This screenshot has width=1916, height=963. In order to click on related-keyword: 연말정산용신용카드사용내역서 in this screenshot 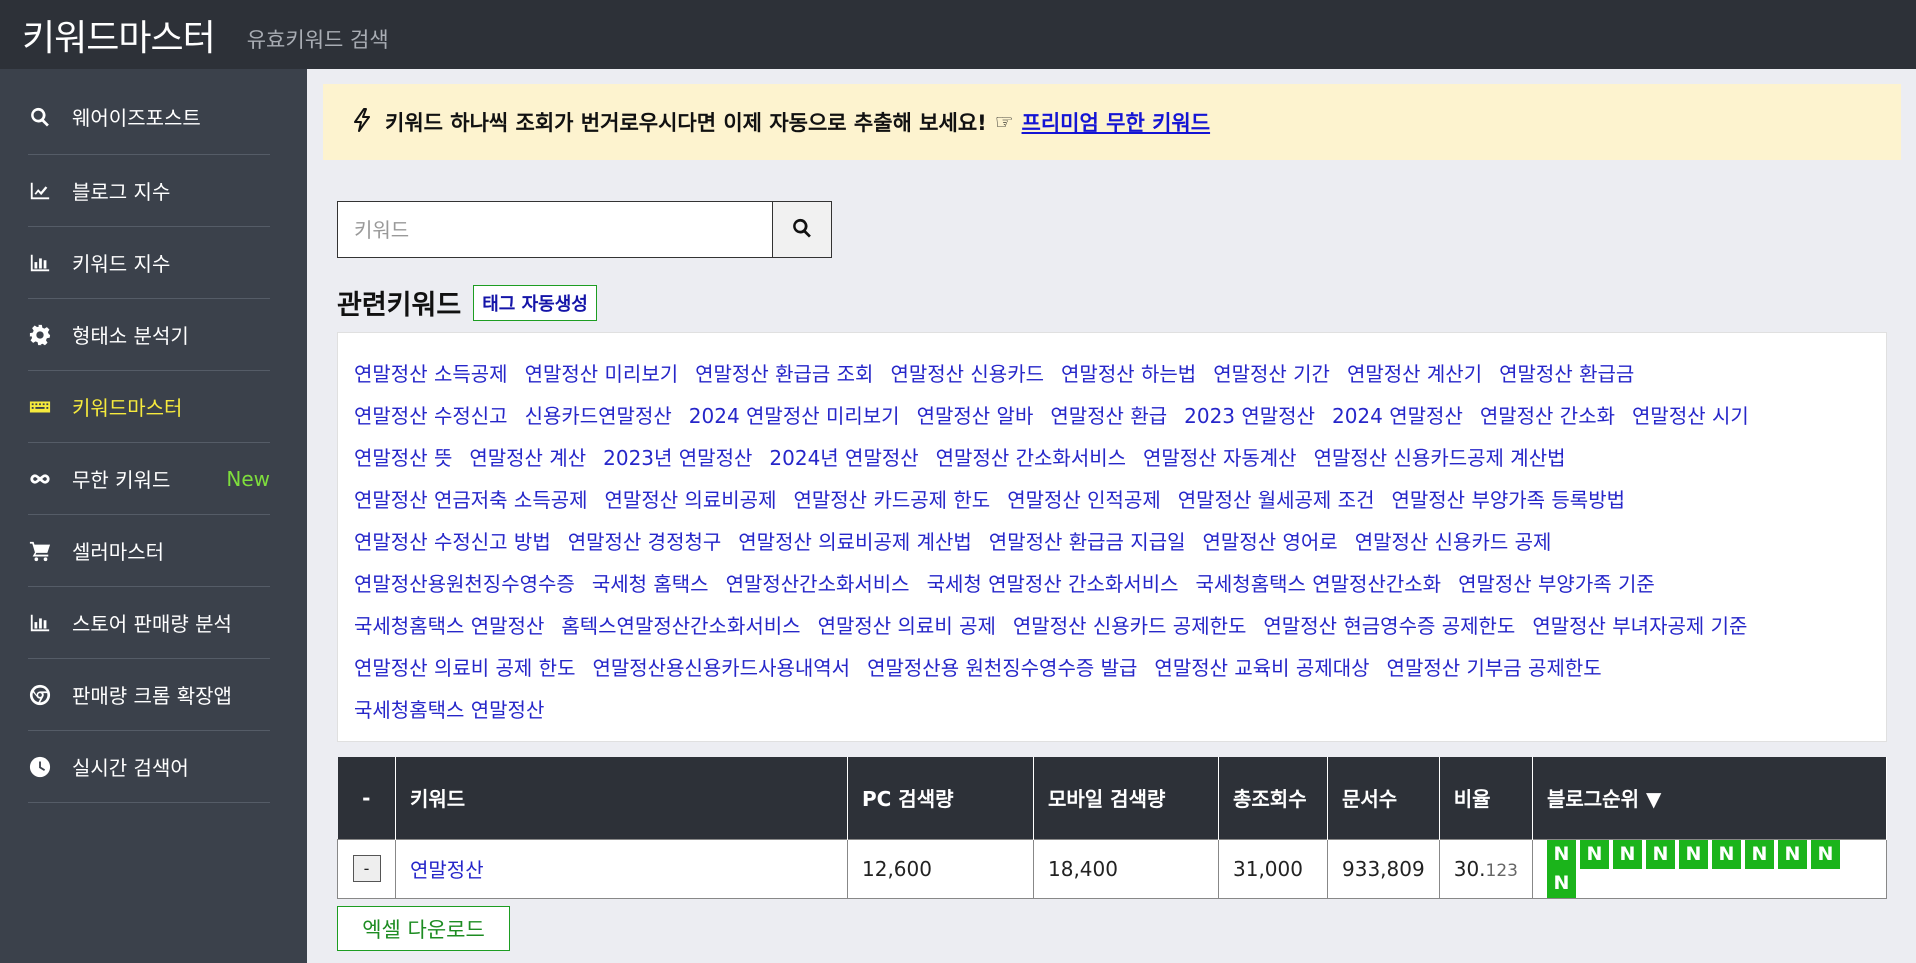, I will do `click(721, 666)`.